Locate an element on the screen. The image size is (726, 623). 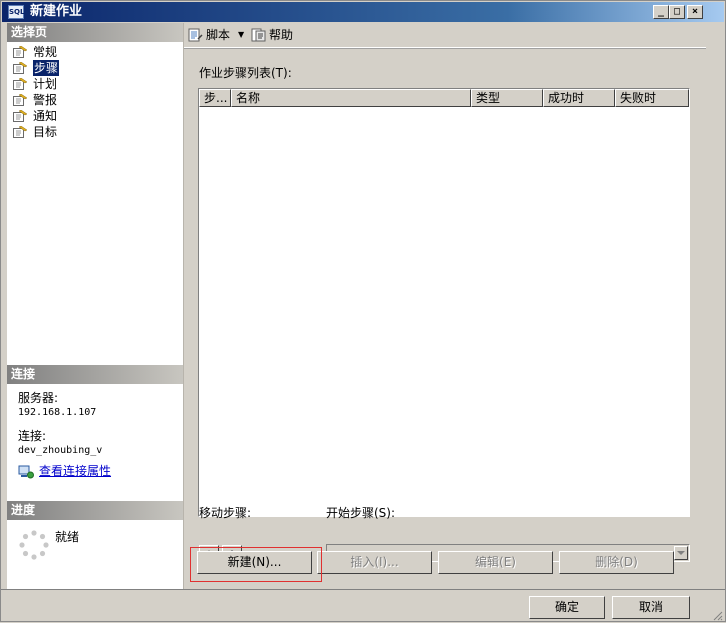
progress-spinner-icon is located at coordinates (34, 545).